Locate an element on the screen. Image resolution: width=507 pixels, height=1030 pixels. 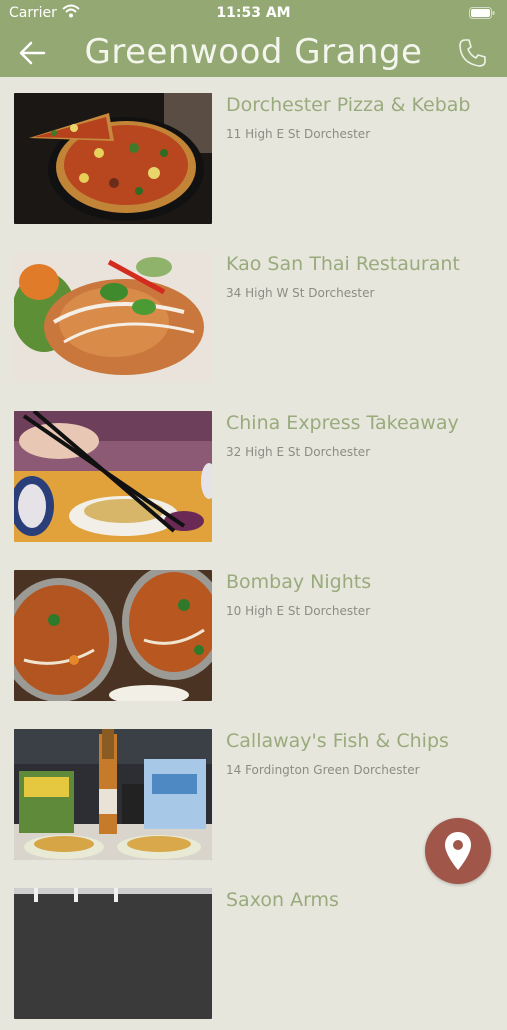
arrow-left-icon is located at coordinates (32, 53).